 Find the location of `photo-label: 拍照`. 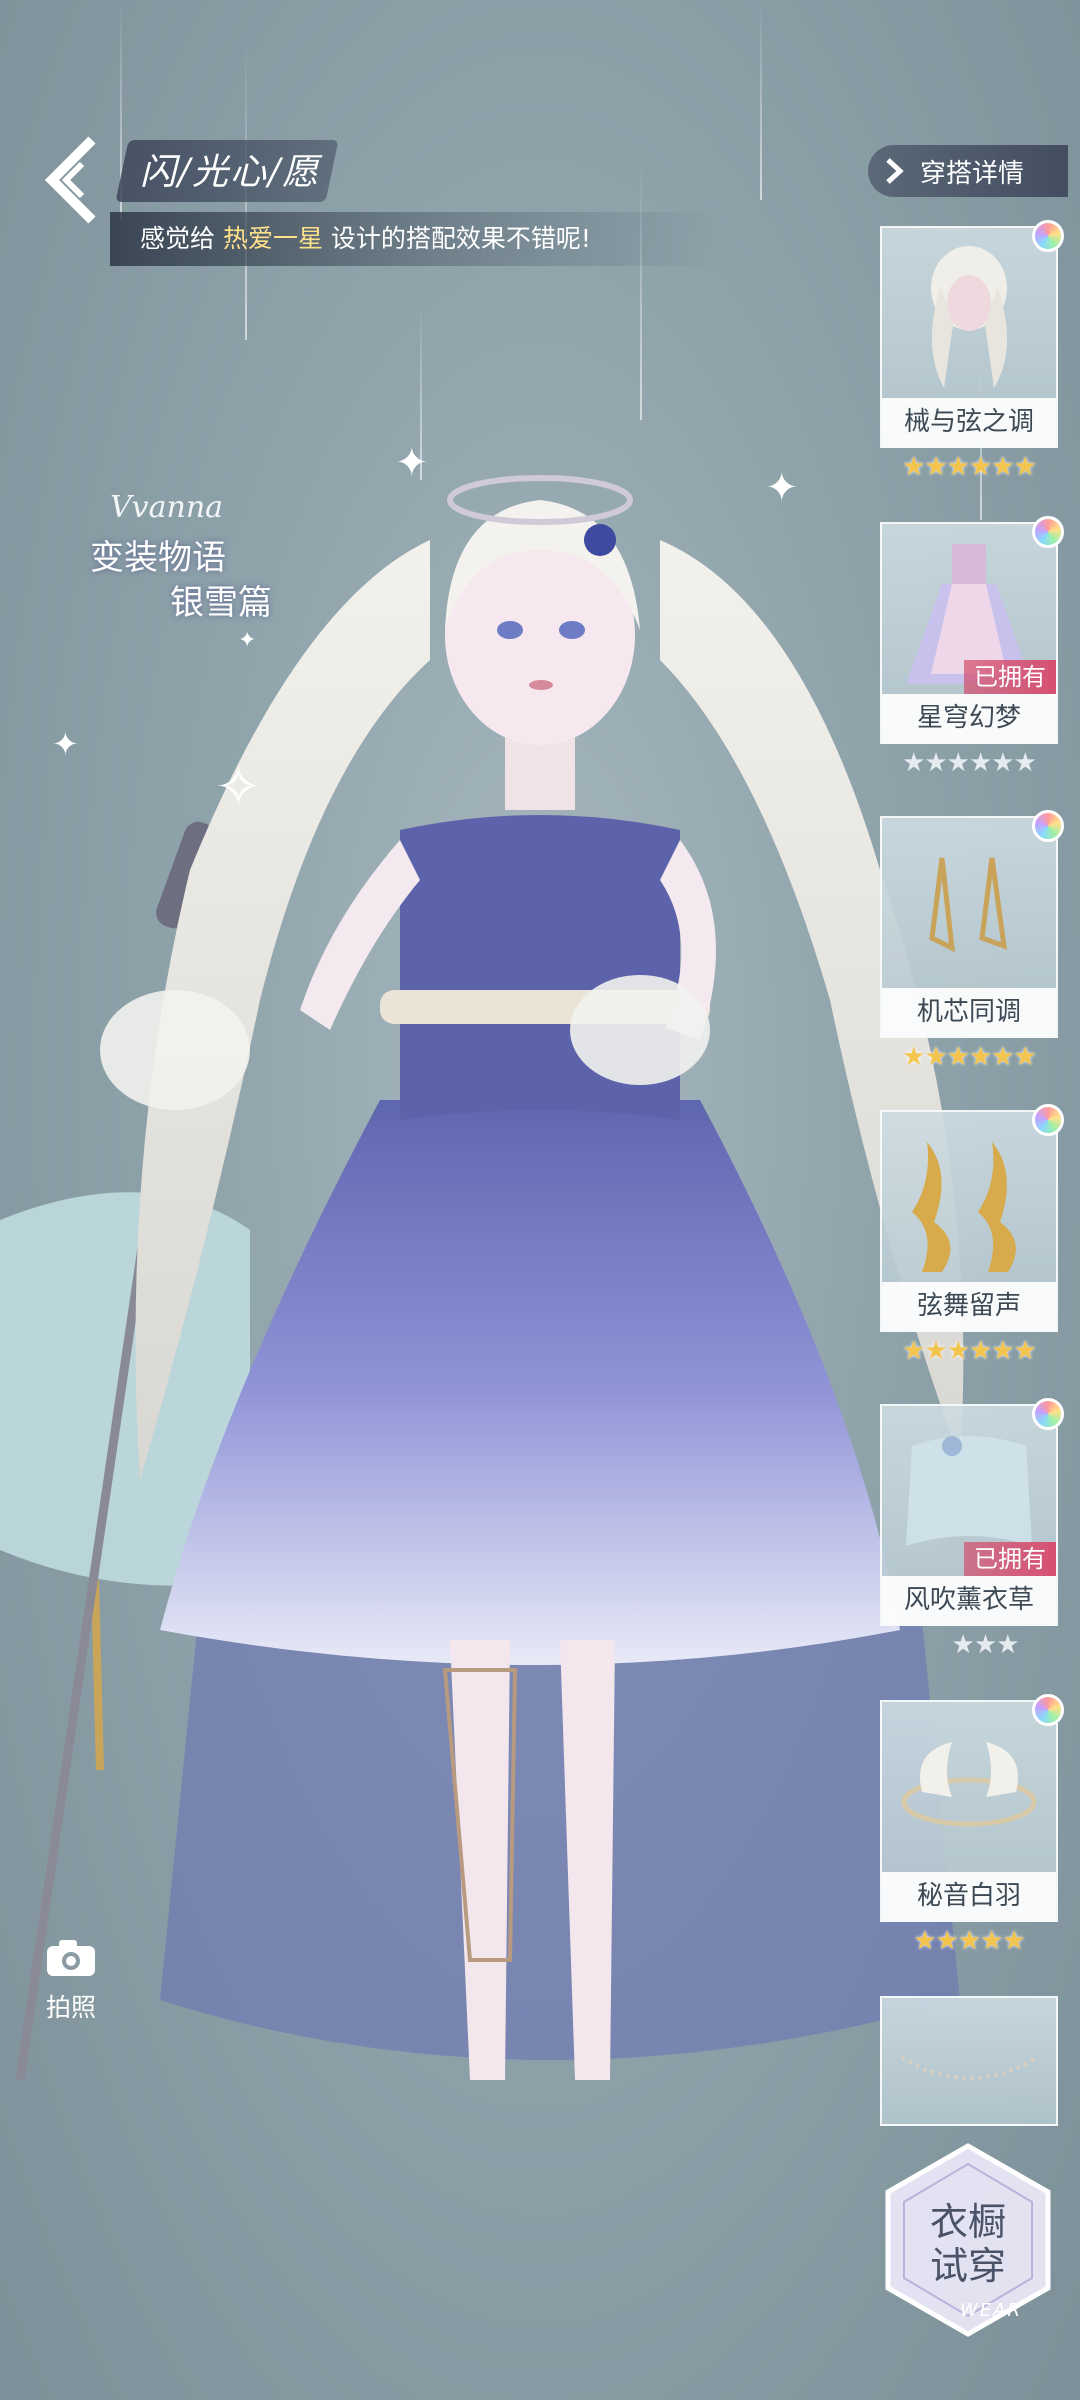

photo-label: 拍照 is located at coordinates (70, 2007).